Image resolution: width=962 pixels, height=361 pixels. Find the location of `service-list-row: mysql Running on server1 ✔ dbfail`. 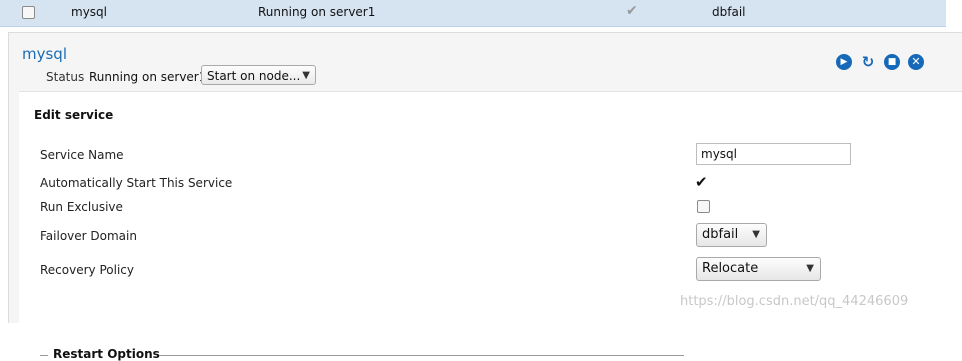

service-list-row: mysql Running on server1 ✔ dbfail is located at coordinates (473, 13).